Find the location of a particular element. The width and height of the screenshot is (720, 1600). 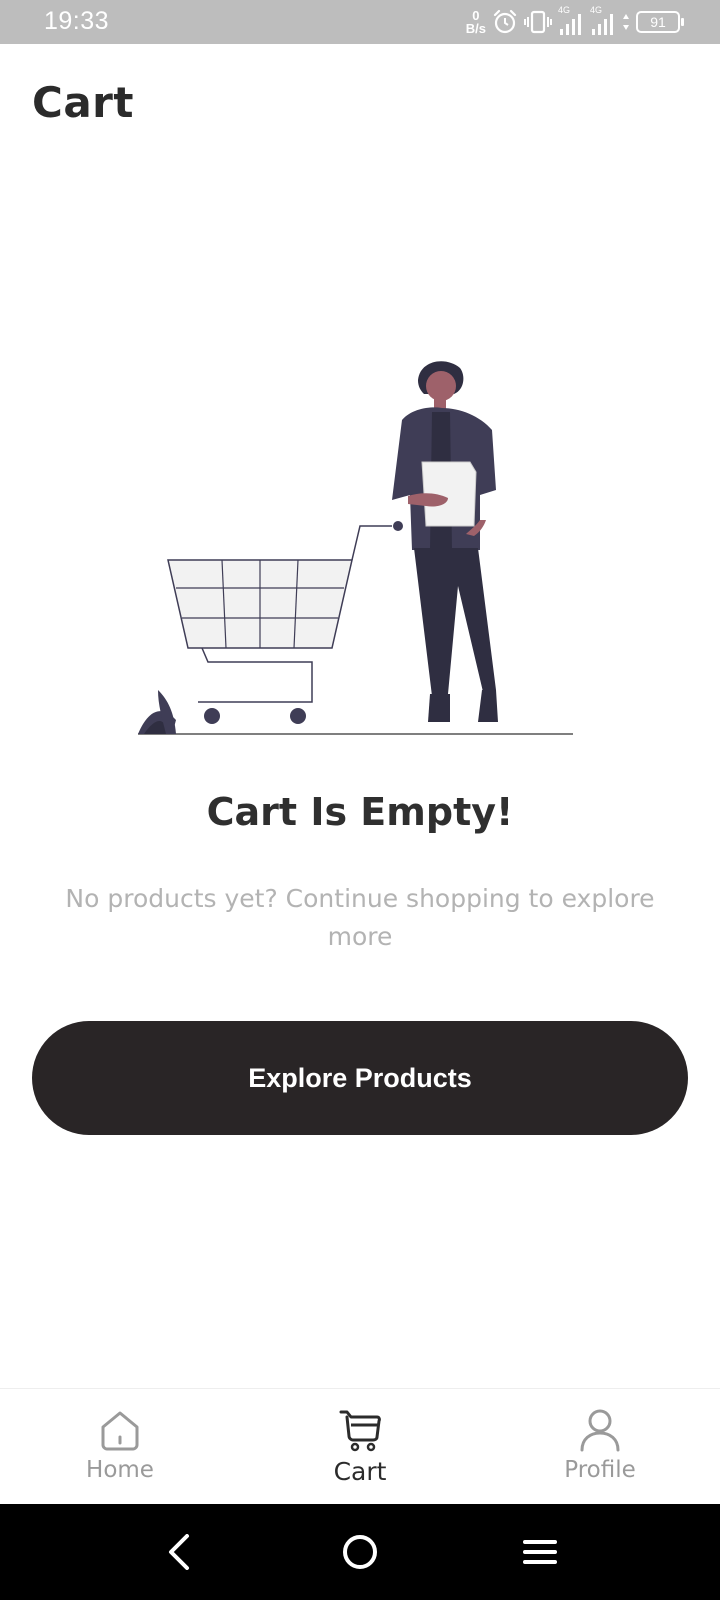

nav-item-home: Home is located at coordinates (120, 1446).